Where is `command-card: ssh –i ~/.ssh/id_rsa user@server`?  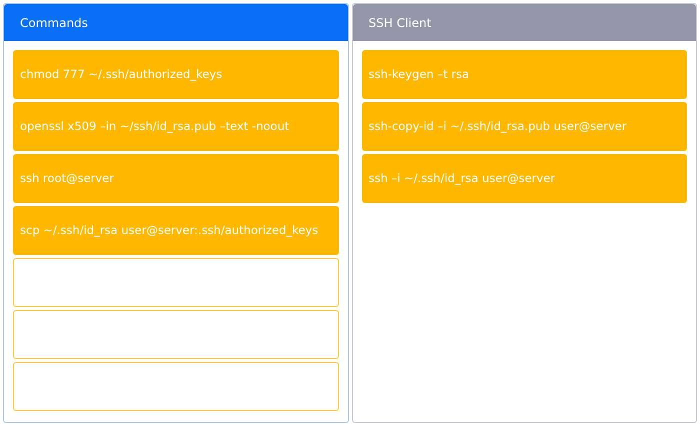
command-card: ssh –i ~/.ssh/id_rsa user@server is located at coordinates (524, 178).